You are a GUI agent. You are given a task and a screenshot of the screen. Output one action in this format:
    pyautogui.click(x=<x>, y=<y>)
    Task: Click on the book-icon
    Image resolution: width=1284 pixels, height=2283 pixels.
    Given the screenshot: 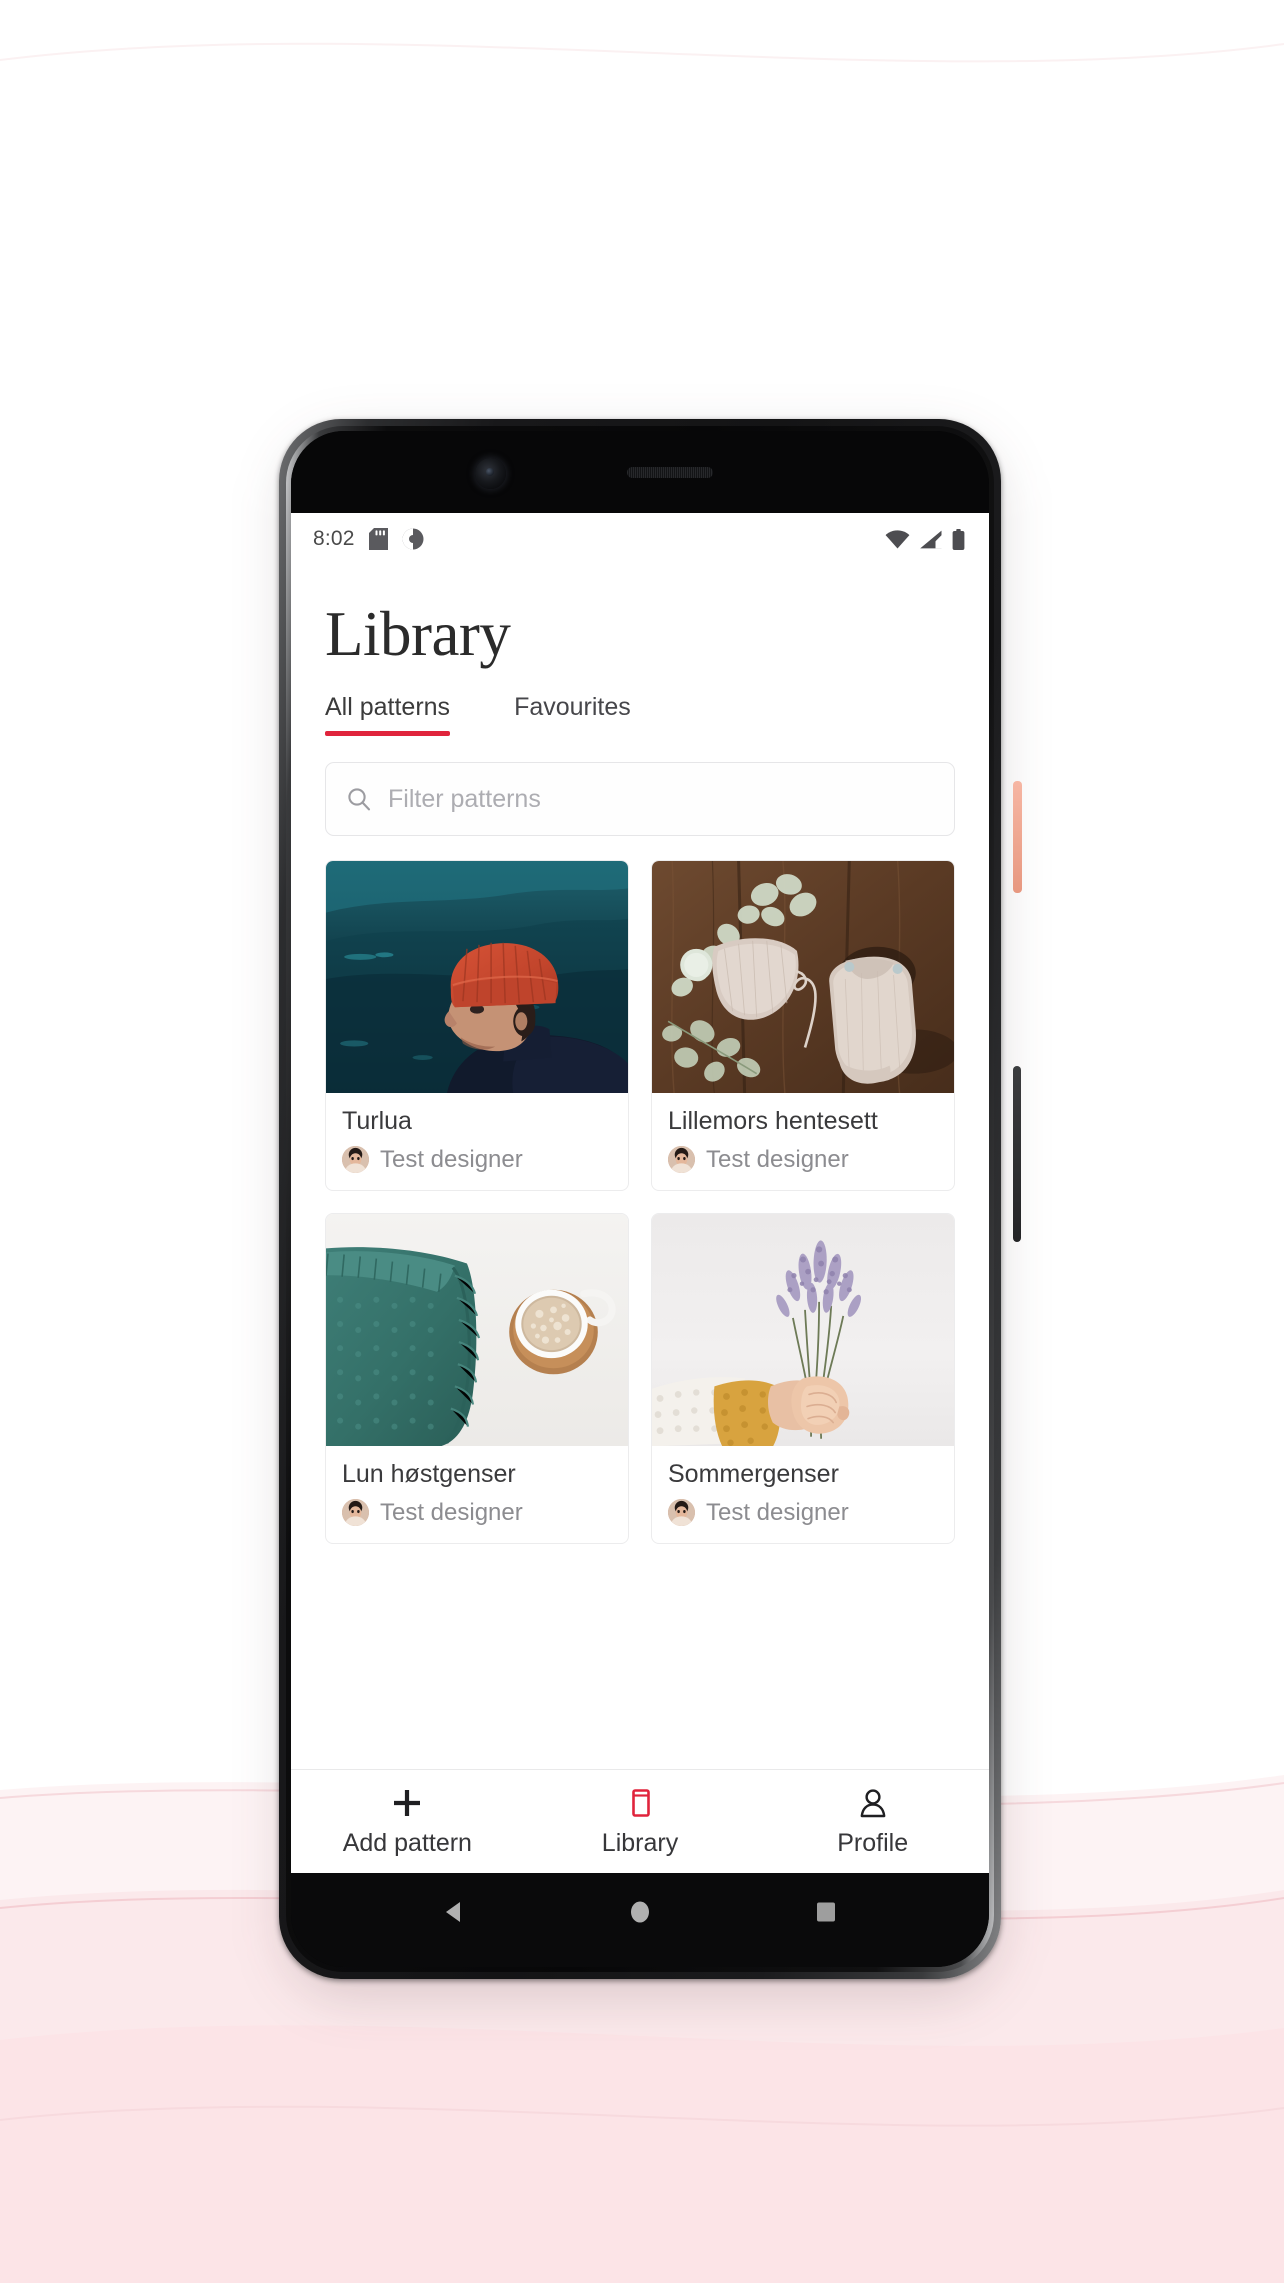 What is the action you would take?
    pyautogui.click(x=641, y=1802)
    